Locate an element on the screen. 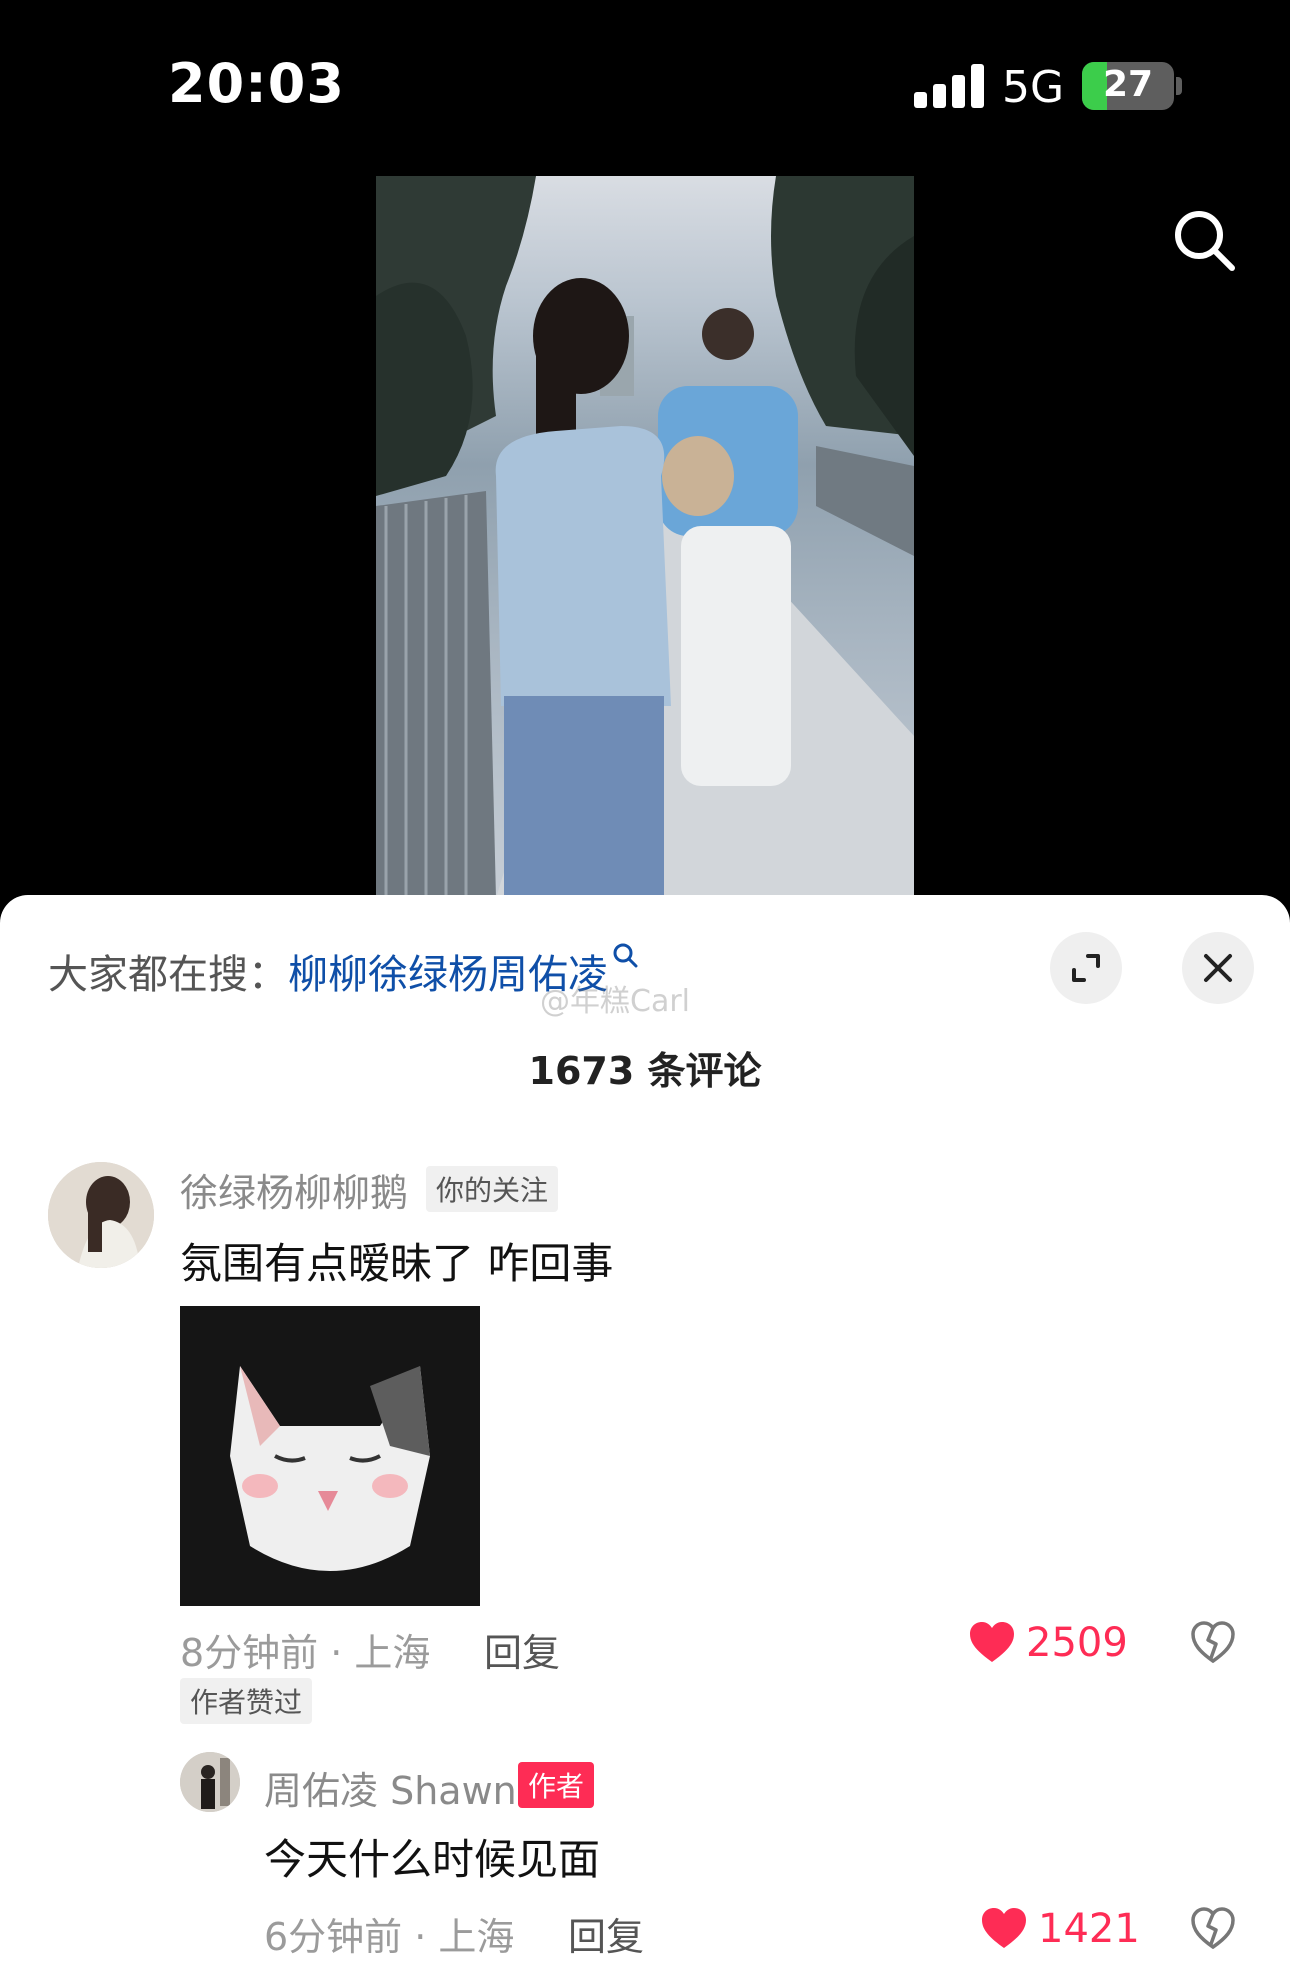  author-liked-badge: 作者赞过 is located at coordinates (246, 1701).